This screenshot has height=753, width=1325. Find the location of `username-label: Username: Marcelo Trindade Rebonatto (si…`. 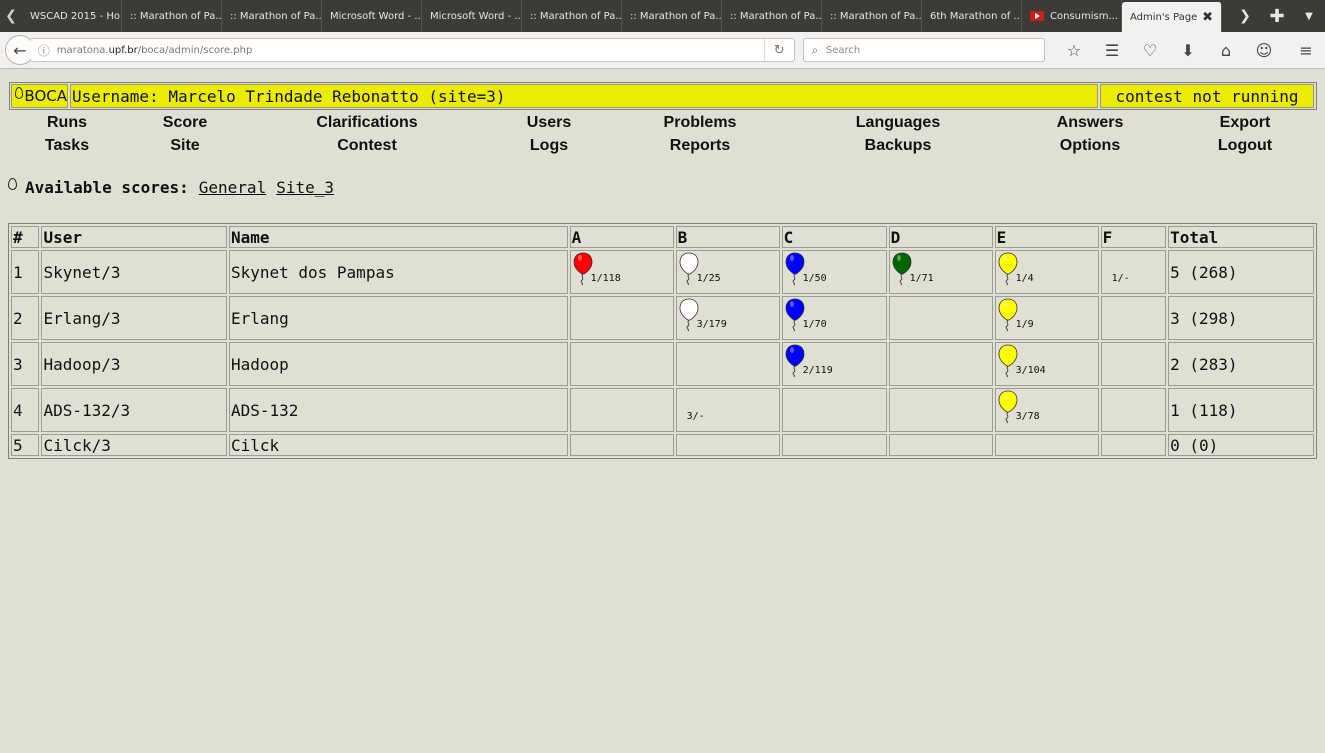

username-label: Username: Marcelo Trindade Rebonatto (si… is located at coordinates (584, 96).